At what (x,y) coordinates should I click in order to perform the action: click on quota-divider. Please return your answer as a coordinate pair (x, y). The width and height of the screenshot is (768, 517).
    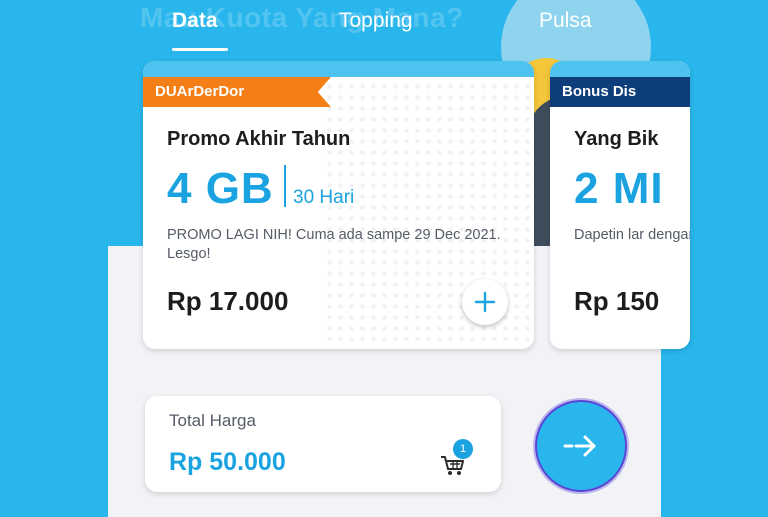
    Looking at the image, I should click on (285, 186).